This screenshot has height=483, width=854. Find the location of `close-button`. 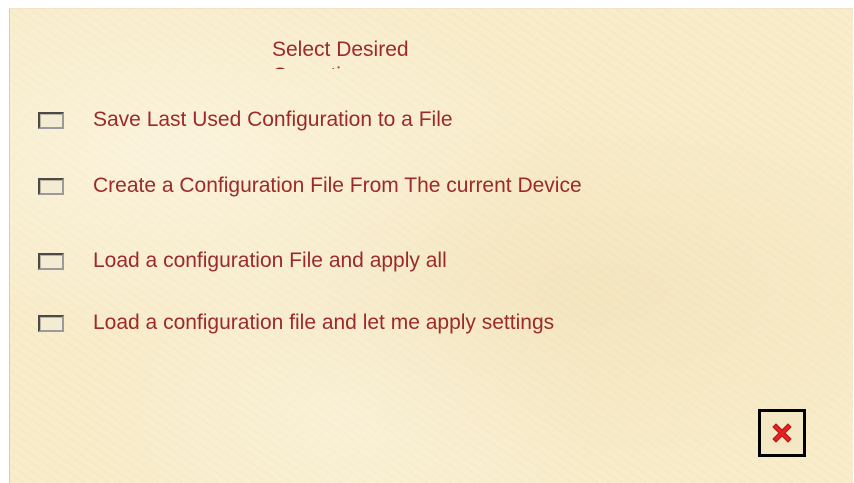

close-button is located at coordinates (782, 433).